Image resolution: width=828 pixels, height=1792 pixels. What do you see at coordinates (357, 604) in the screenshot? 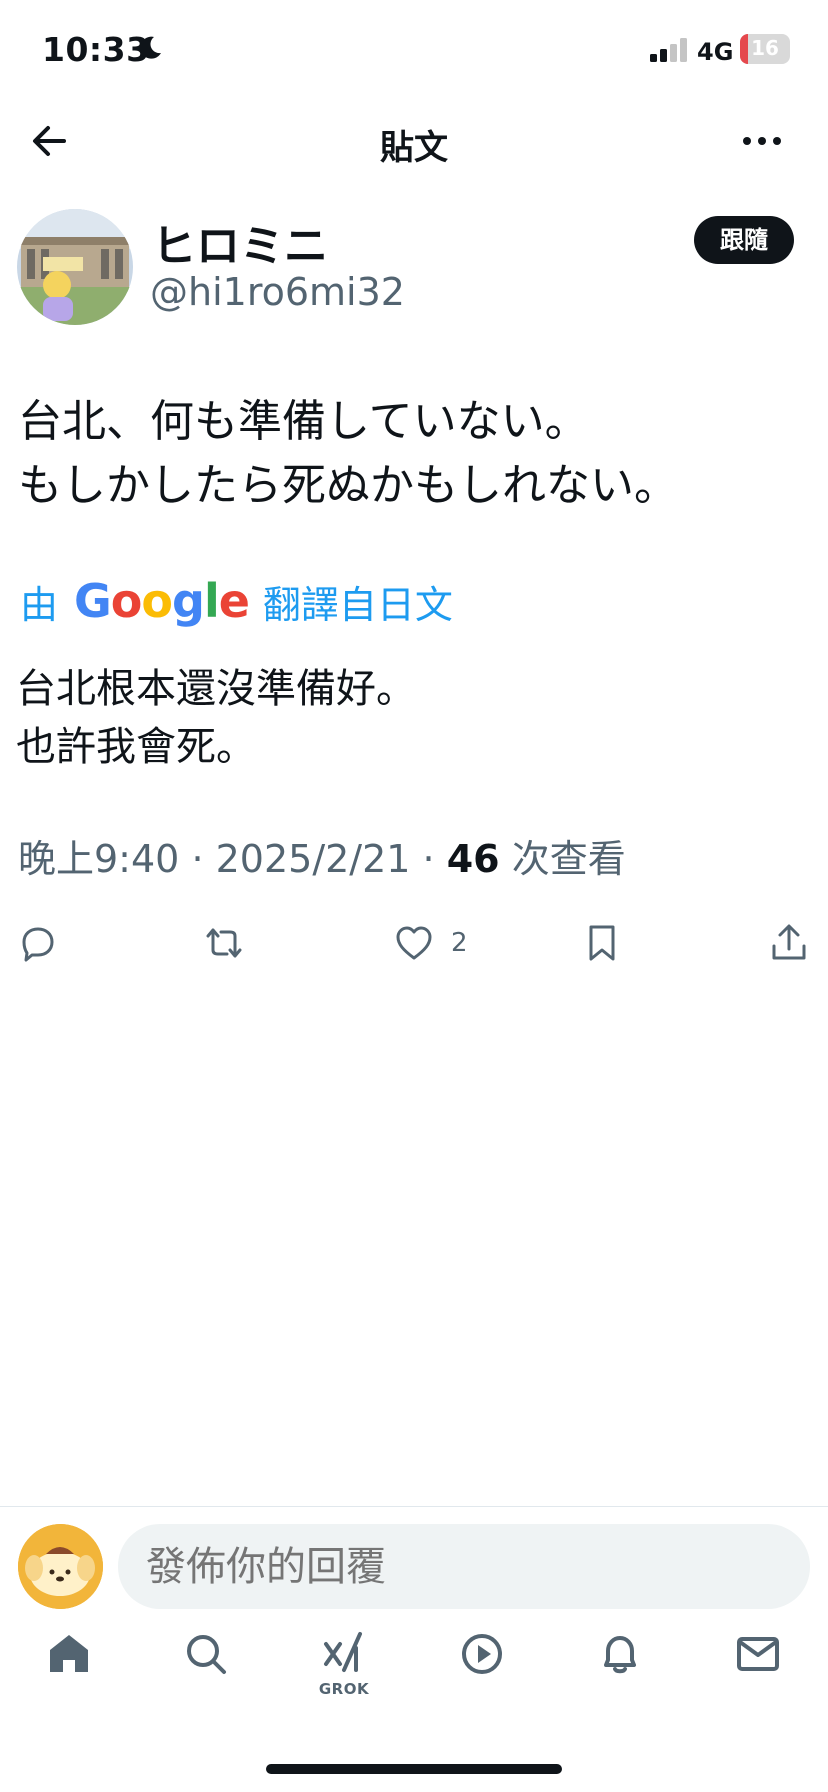
I see `translation-source-label: 翻譯自日文` at bounding box center [357, 604].